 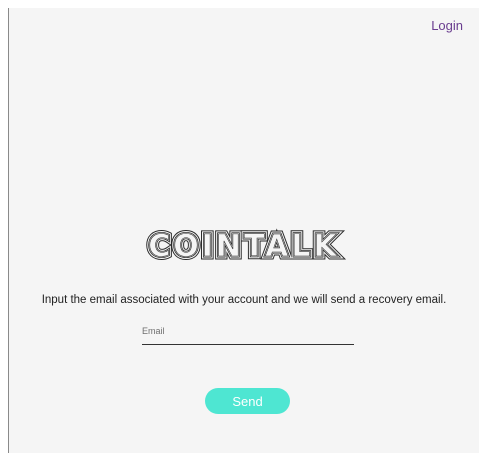 I want to click on email-input, so click(x=248, y=333).